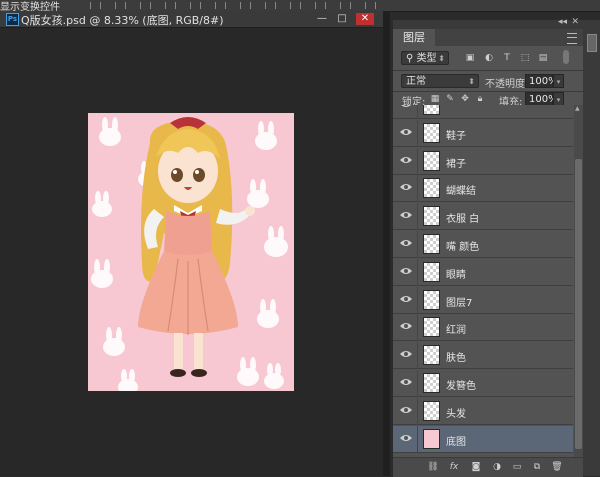 The width and height of the screenshot is (600, 477). I want to click on adjustment-icon: ◑, so click(497, 467).